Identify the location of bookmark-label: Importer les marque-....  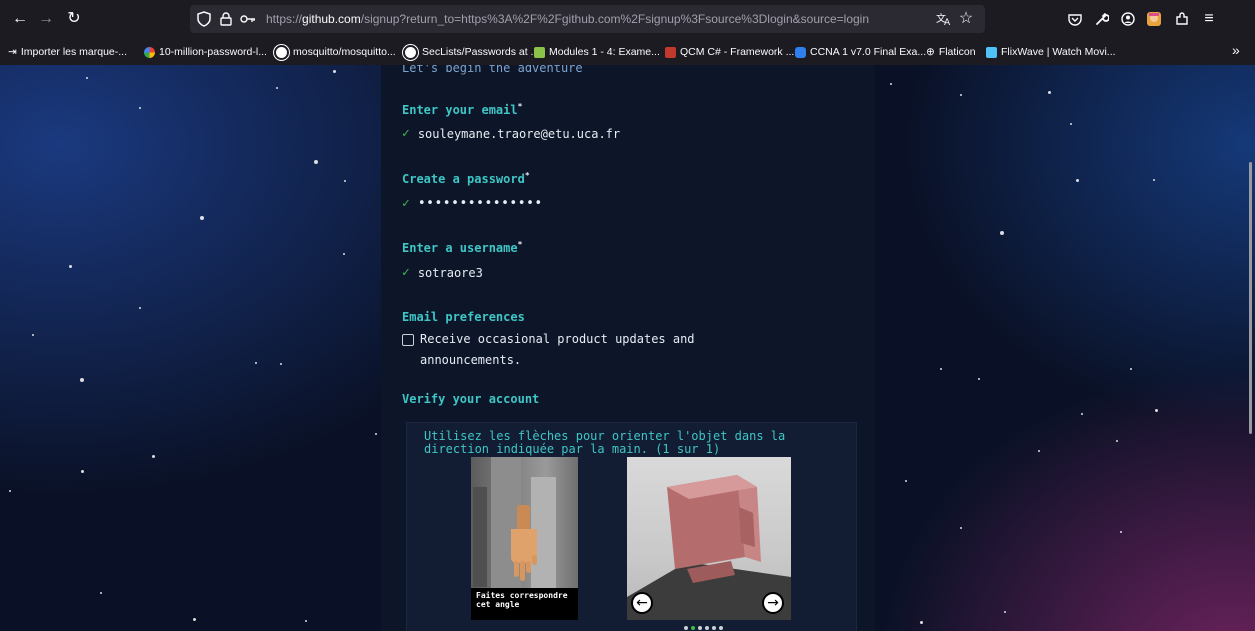
(74, 52).